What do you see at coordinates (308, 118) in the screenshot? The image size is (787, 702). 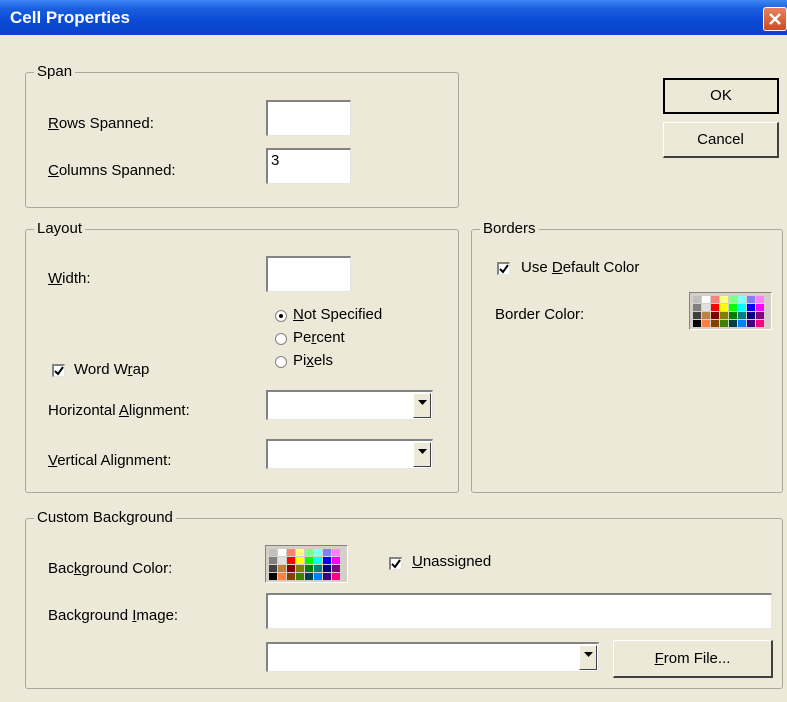 I see `rows-spanned-input` at bounding box center [308, 118].